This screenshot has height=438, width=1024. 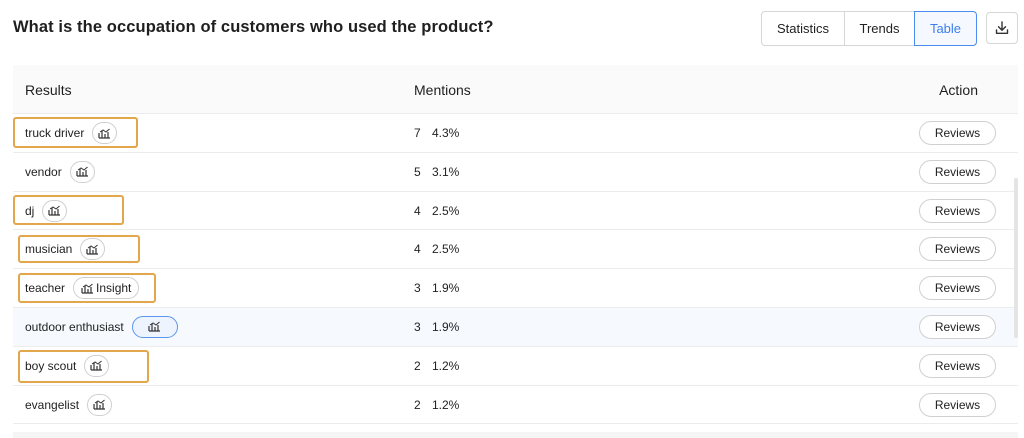 What do you see at coordinates (30, 210) in the screenshot?
I see `result-label: dj` at bounding box center [30, 210].